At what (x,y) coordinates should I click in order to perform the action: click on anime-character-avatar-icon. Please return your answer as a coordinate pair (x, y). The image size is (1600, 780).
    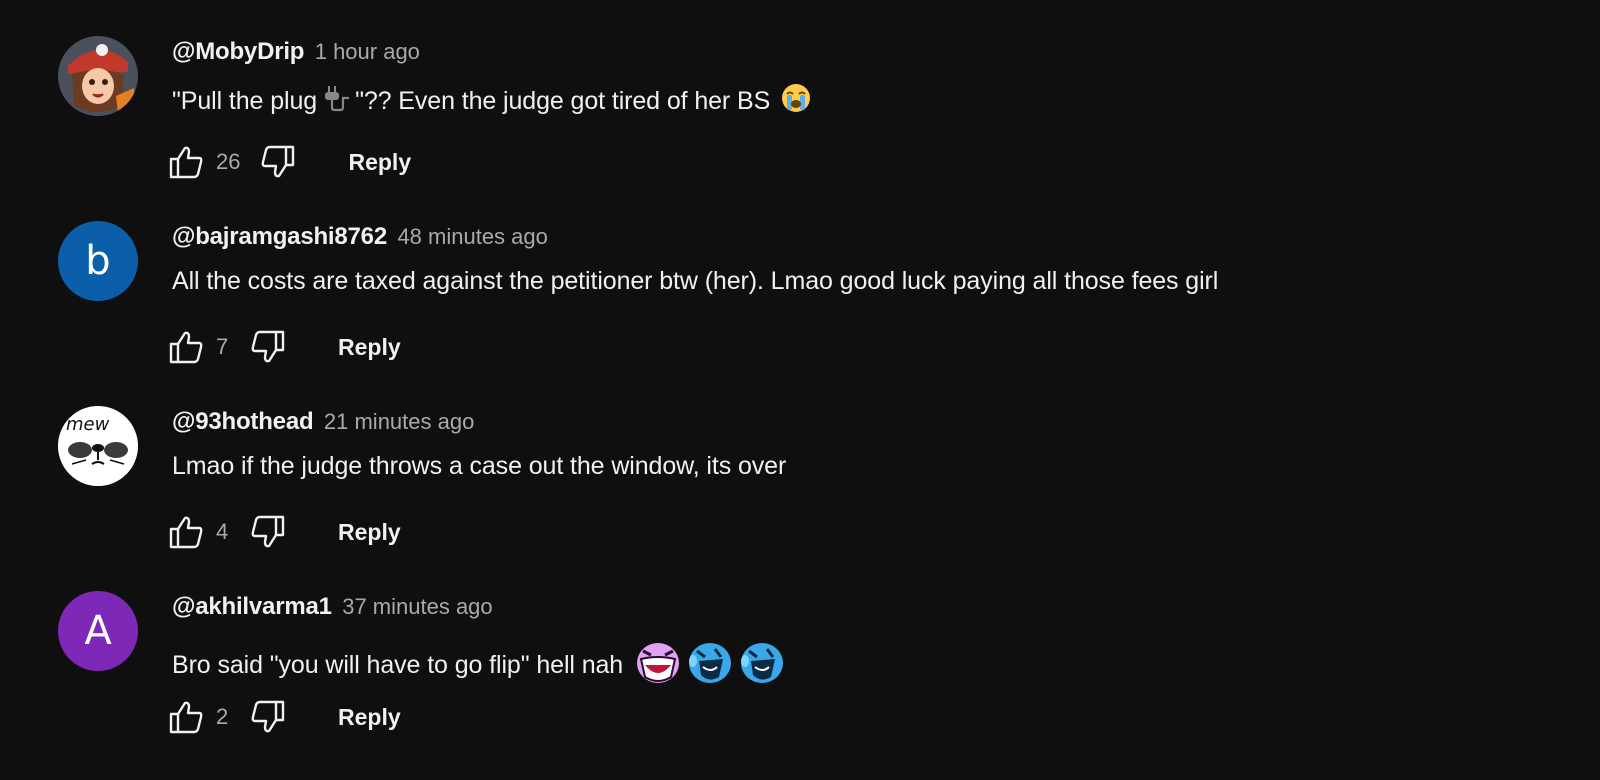
    Looking at the image, I should click on (98, 76).